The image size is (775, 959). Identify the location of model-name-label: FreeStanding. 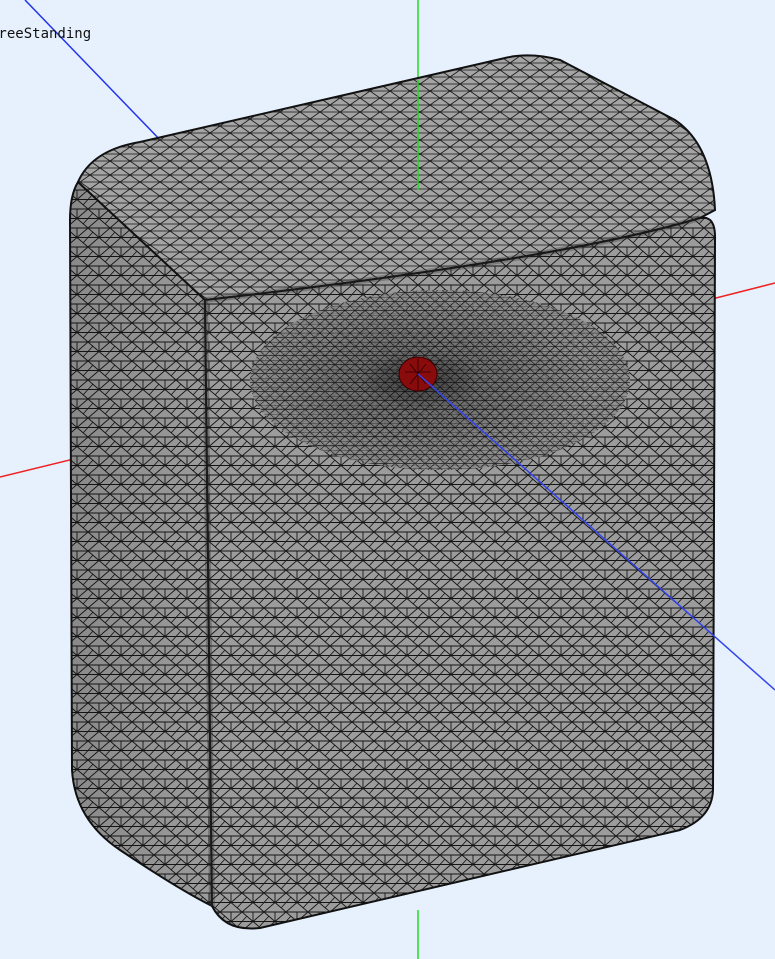
(46, 34).